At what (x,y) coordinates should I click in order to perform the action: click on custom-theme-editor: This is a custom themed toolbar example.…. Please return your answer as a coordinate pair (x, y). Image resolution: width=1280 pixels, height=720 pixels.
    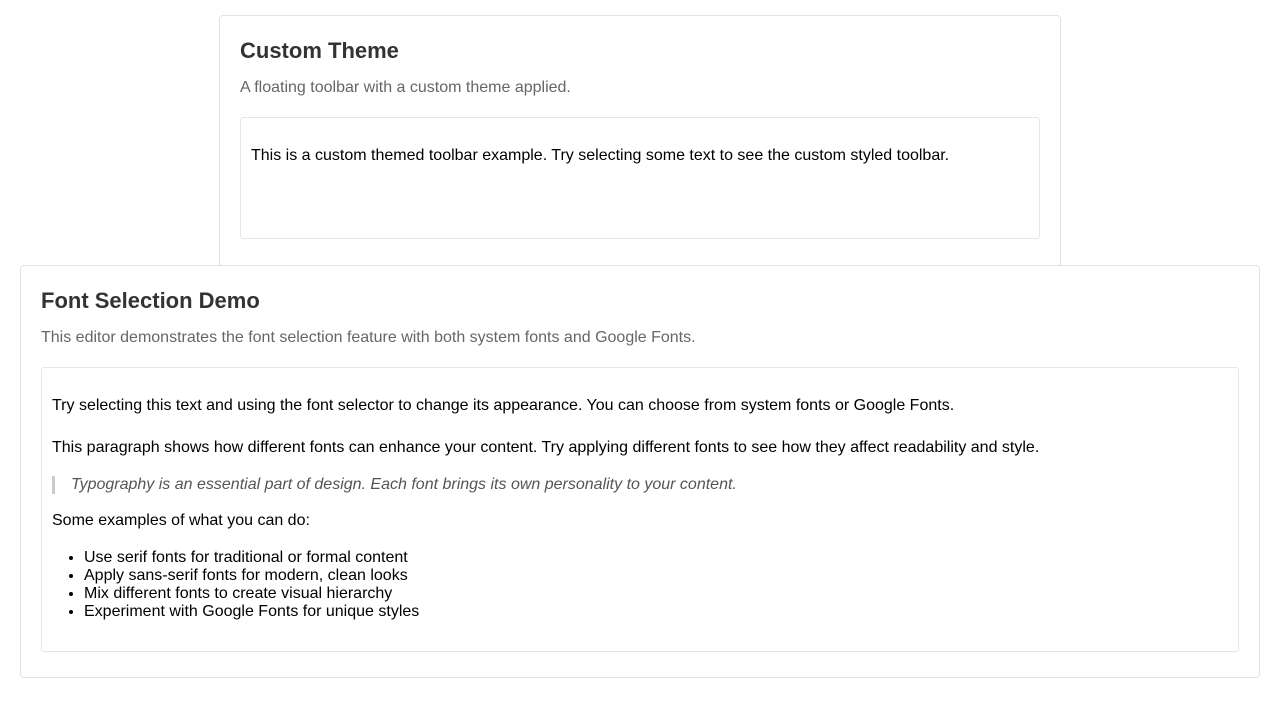
    Looking at the image, I should click on (640, 178).